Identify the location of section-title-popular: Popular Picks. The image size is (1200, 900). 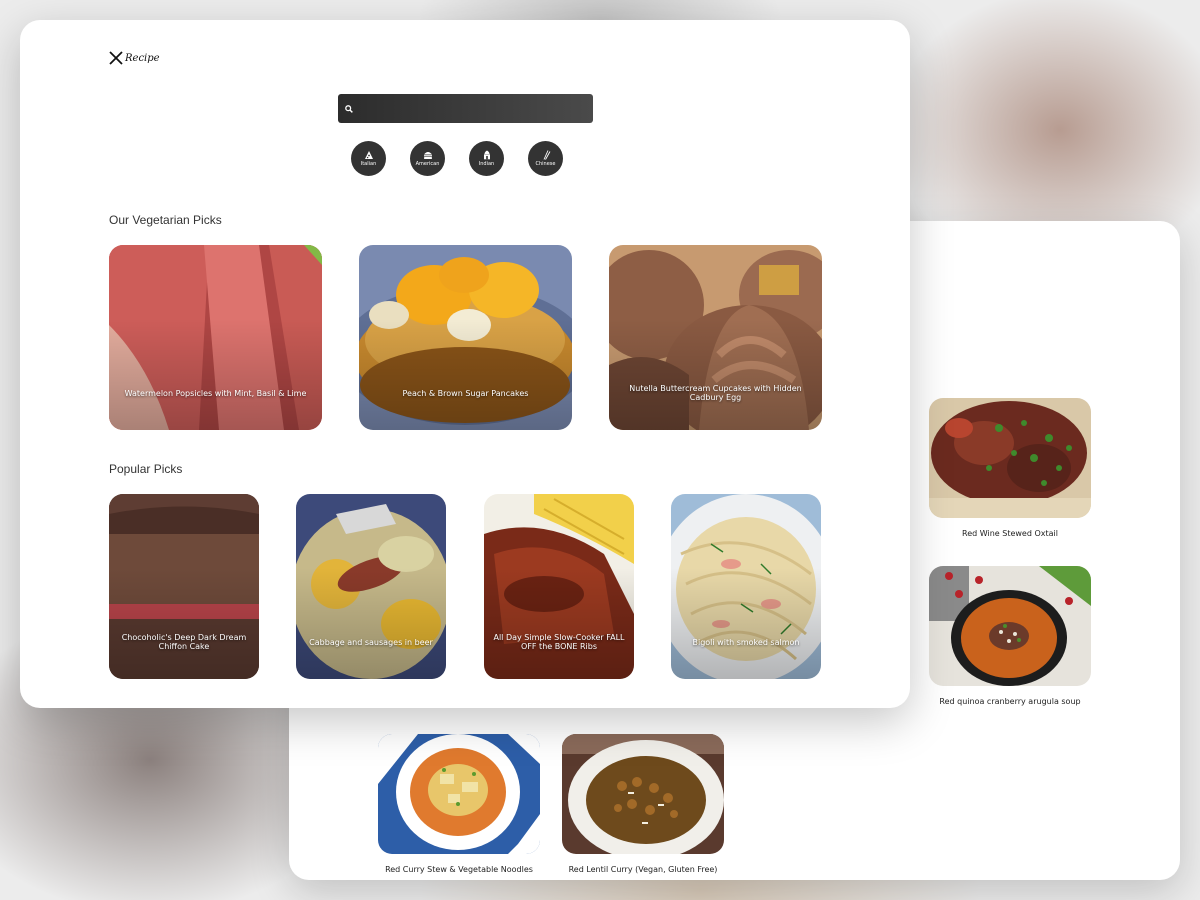
(146, 469).